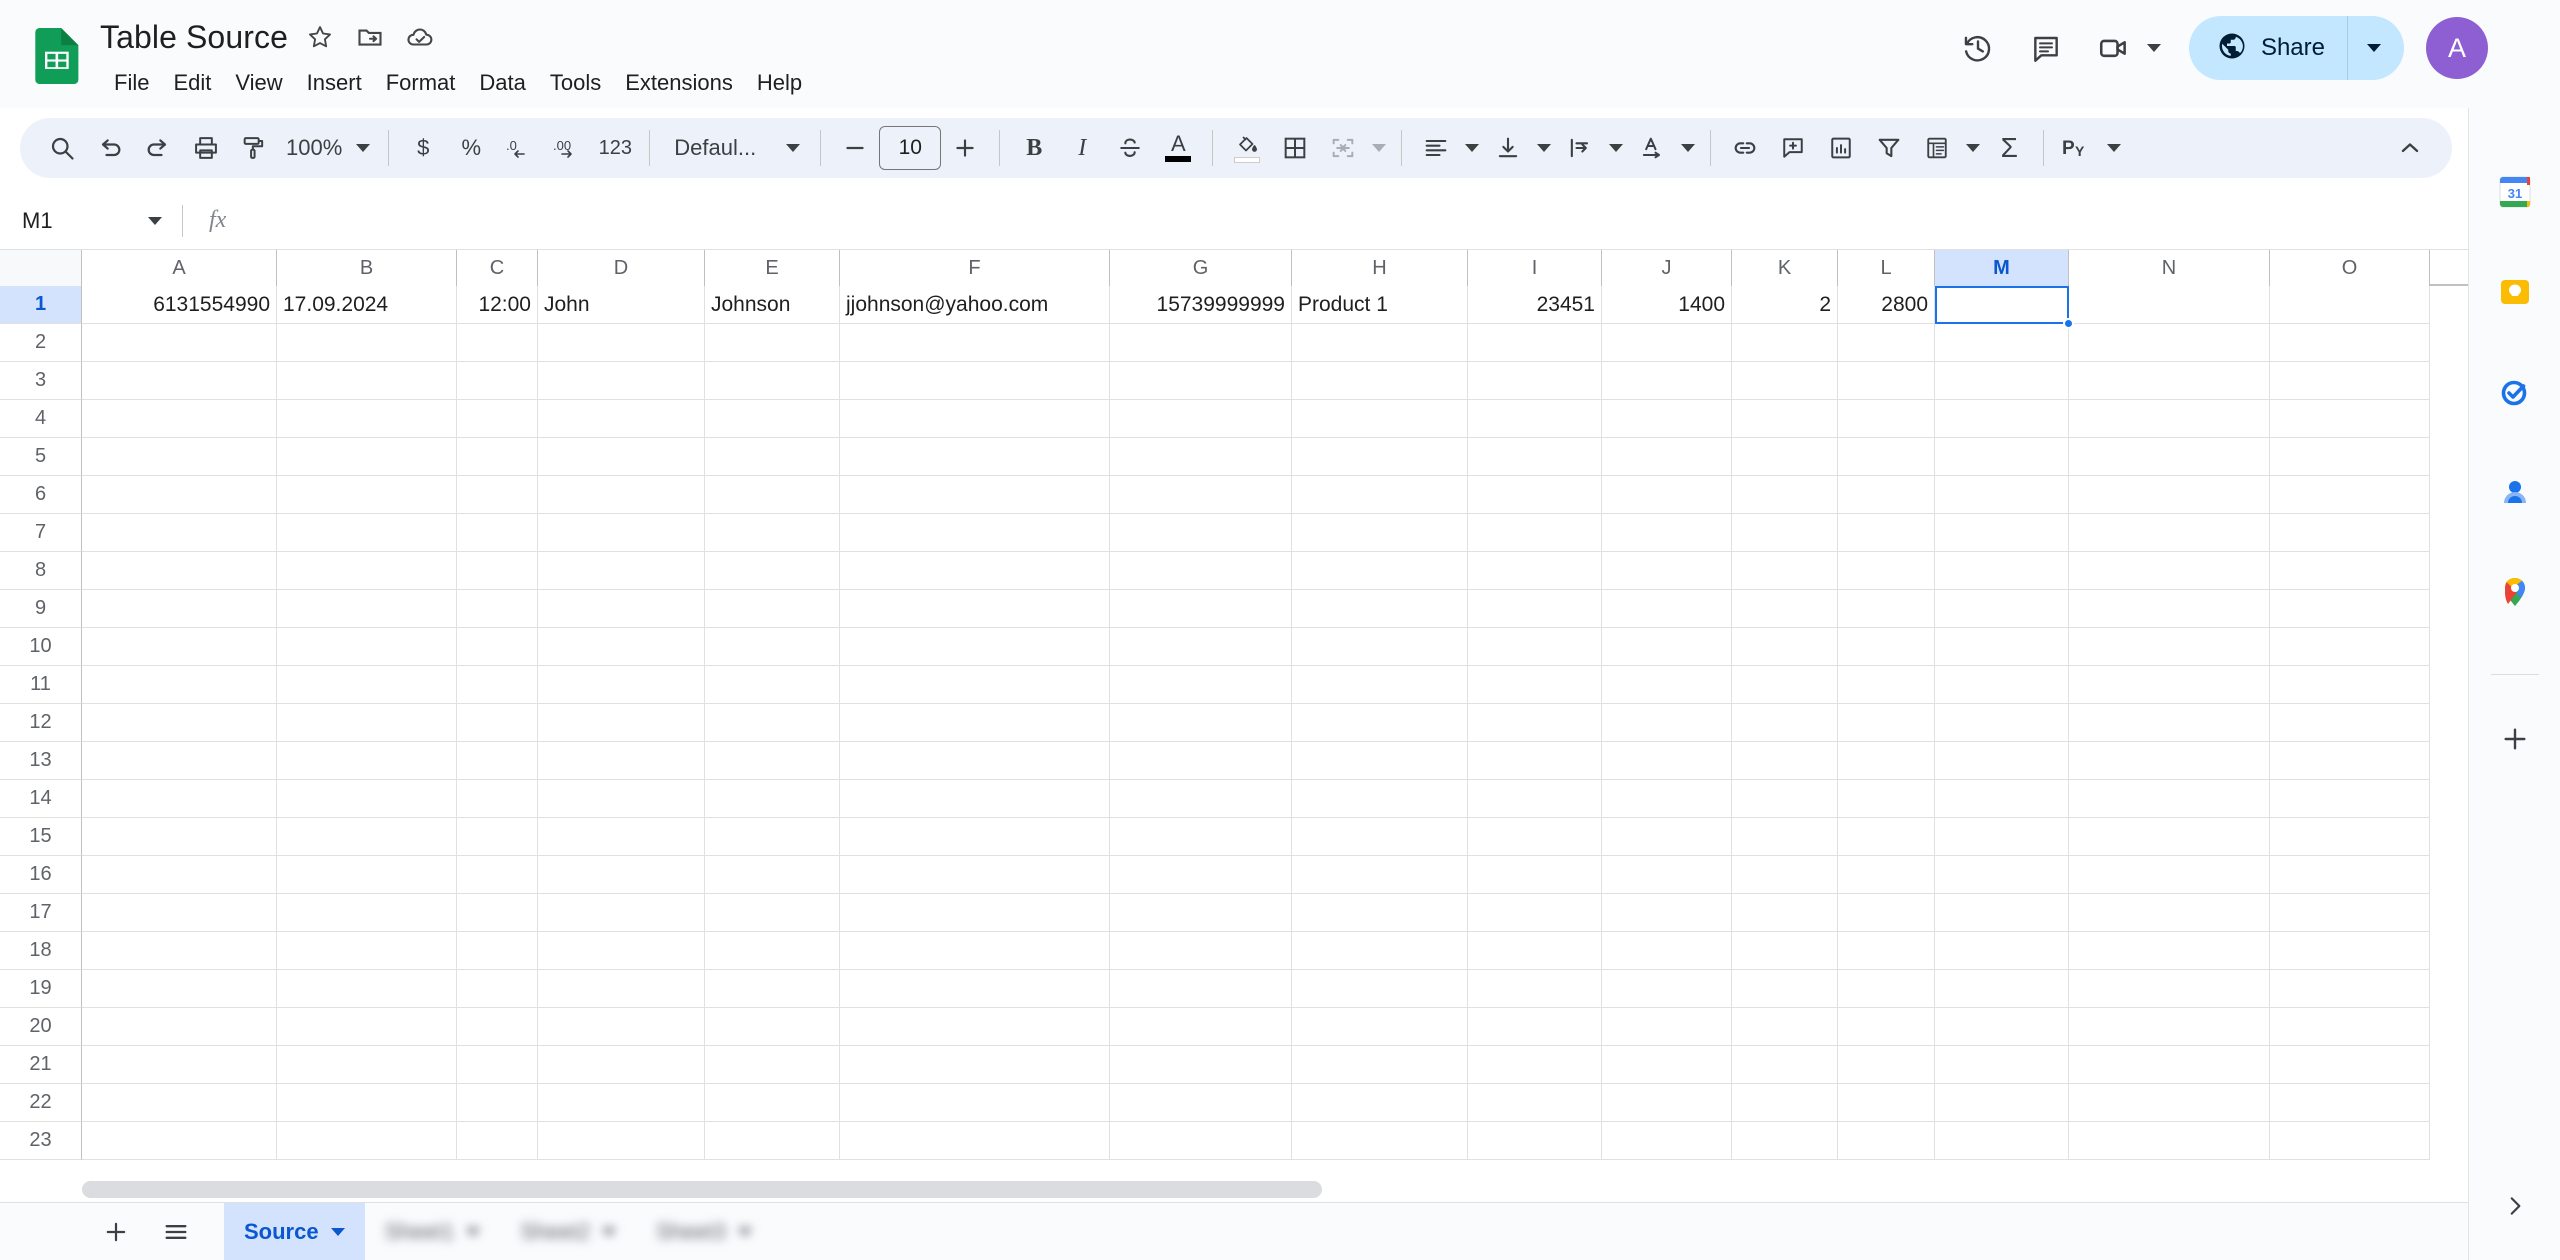 The width and height of the screenshot is (2560, 1260). I want to click on cell-K17, so click(1785, 913).